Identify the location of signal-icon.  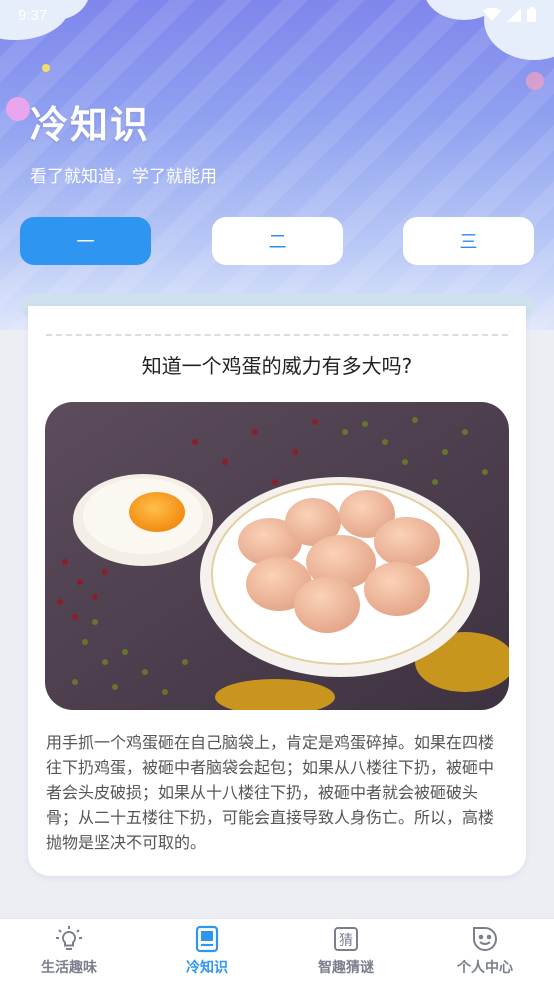
(514, 14).